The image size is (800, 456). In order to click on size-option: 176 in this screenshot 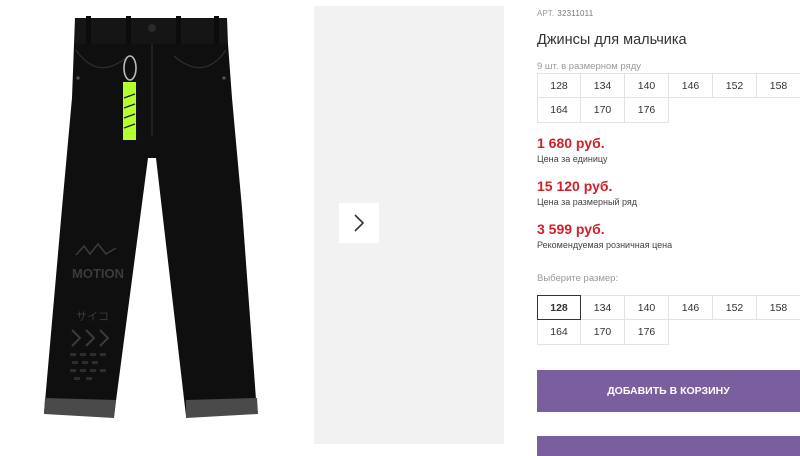, I will do `click(647, 332)`.